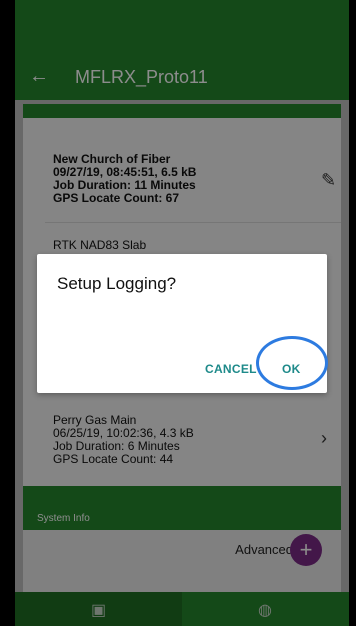 The image size is (356, 626). I want to click on ok-highlight-circle, so click(292, 363).